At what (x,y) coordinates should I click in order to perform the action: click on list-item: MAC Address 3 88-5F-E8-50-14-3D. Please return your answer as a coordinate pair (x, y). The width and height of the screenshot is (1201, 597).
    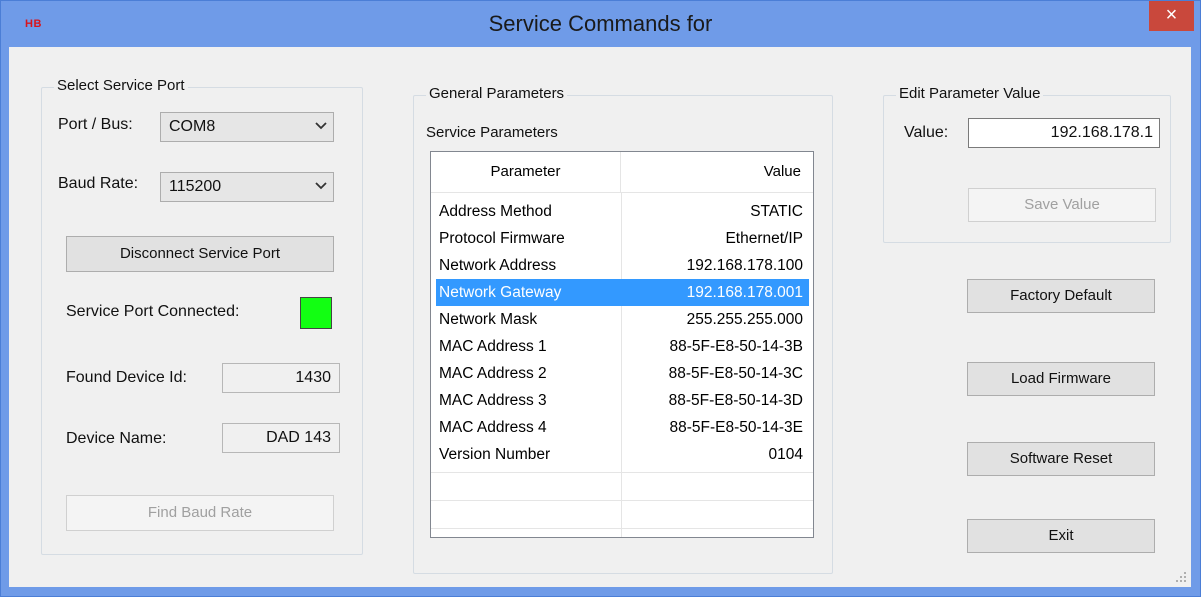
    Looking at the image, I should click on (622, 400).